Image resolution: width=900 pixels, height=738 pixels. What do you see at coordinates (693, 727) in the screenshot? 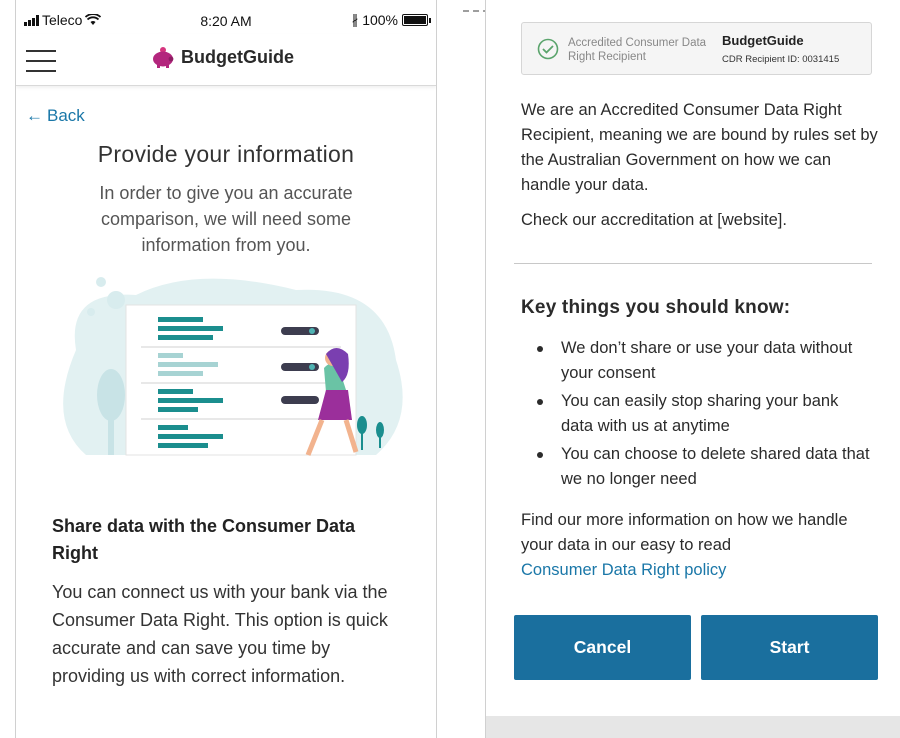
I see `bottom-bar` at bounding box center [693, 727].